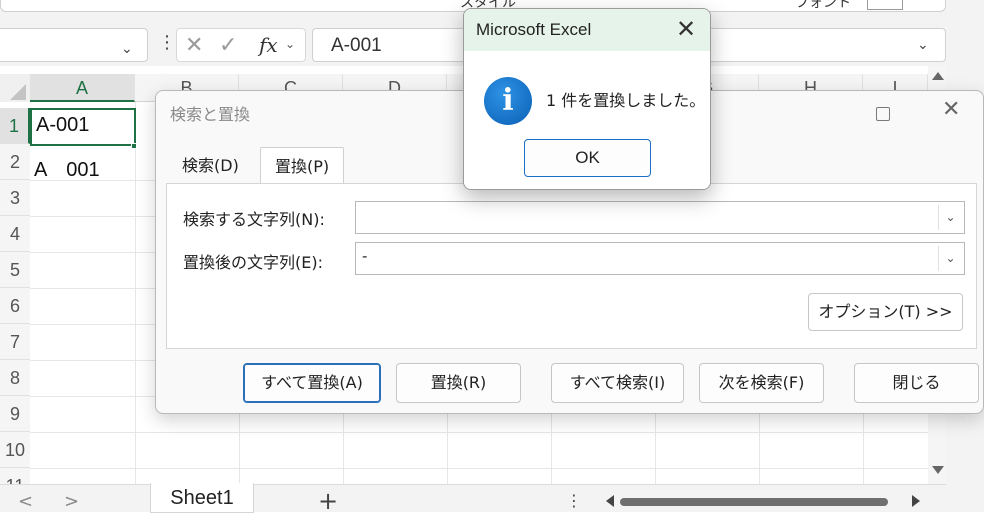  What do you see at coordinates (302, 166) in the screenshot?
I see `tab-replace: 置換(P)` at bounding box center [302, 166].